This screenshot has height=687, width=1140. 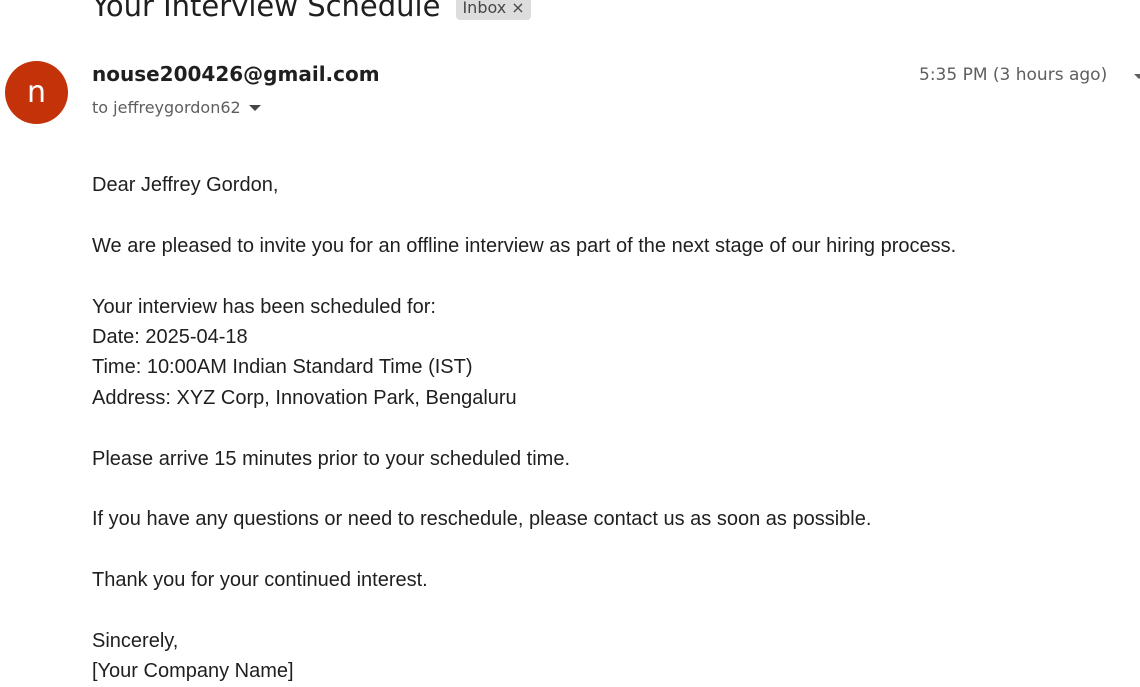 What do you see at coordinates (170, 336) in the screenshot?
I see `body-line: Date: 2025-04-18` at bounding box center [170, 336].